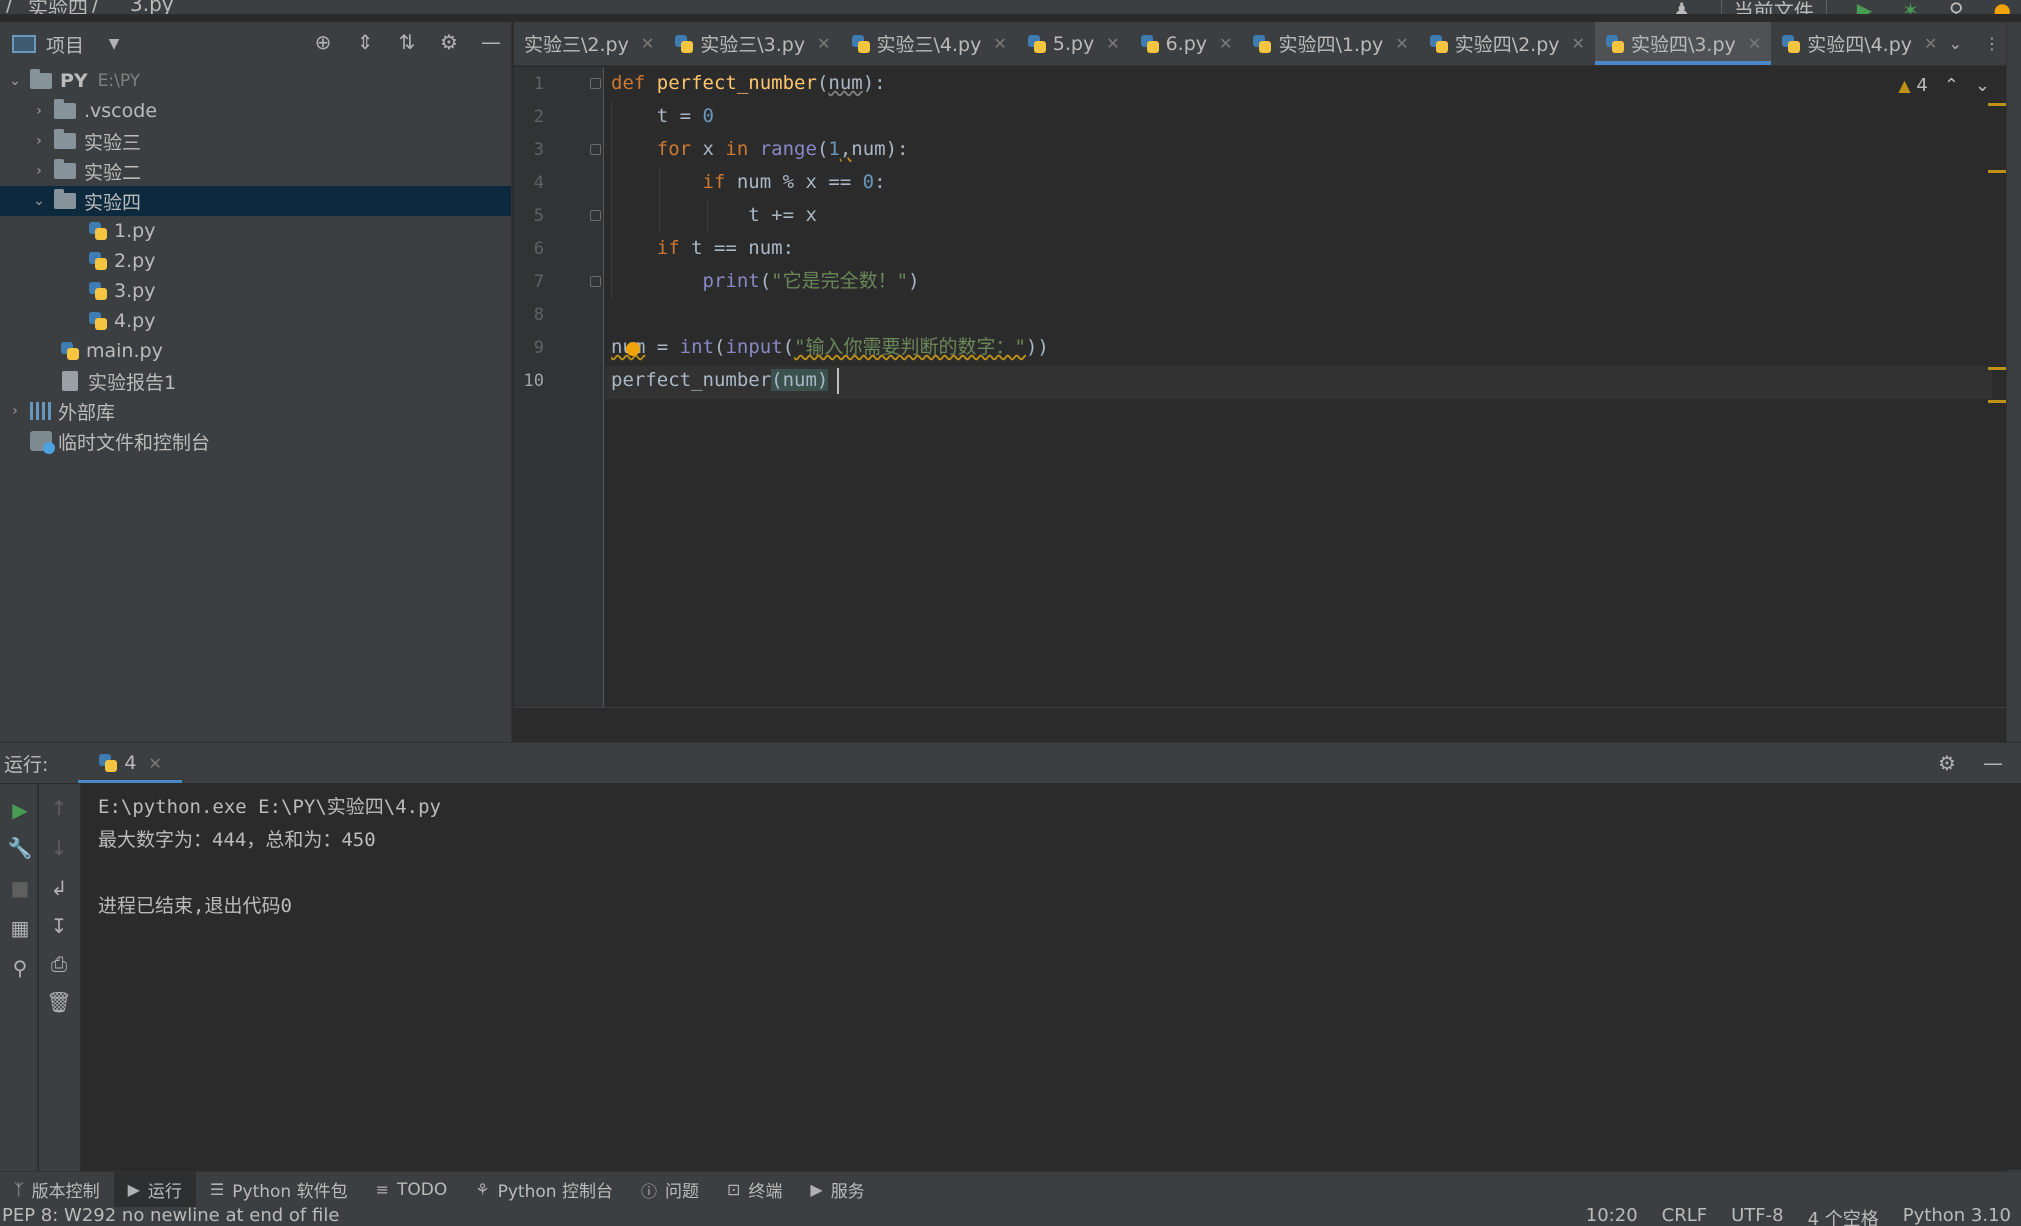 Image resolution: width=2021 pixels, height=1226 pixels. Describe the element at coordinates (1186, 43) in the screenshot. I see `tab-6py: 6.py ✕` at that location.